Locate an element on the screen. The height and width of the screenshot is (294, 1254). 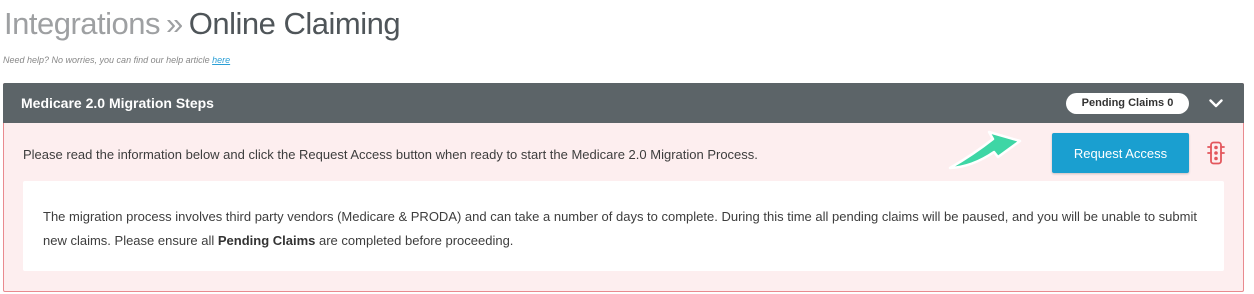
collapse-toggle is located at coordinates (1216, 103).